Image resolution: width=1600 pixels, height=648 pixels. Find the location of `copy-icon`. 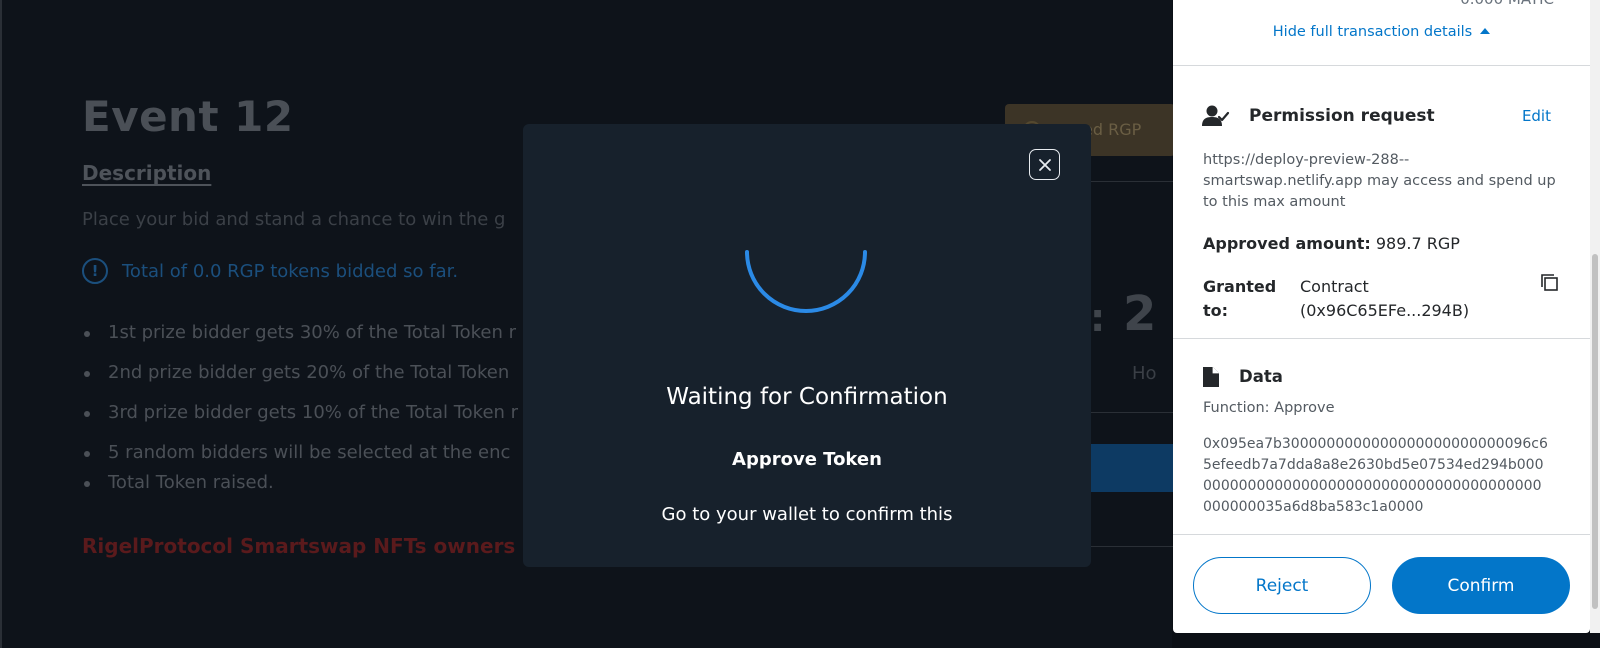

copy-icon is located at coordinates (1550, 283).